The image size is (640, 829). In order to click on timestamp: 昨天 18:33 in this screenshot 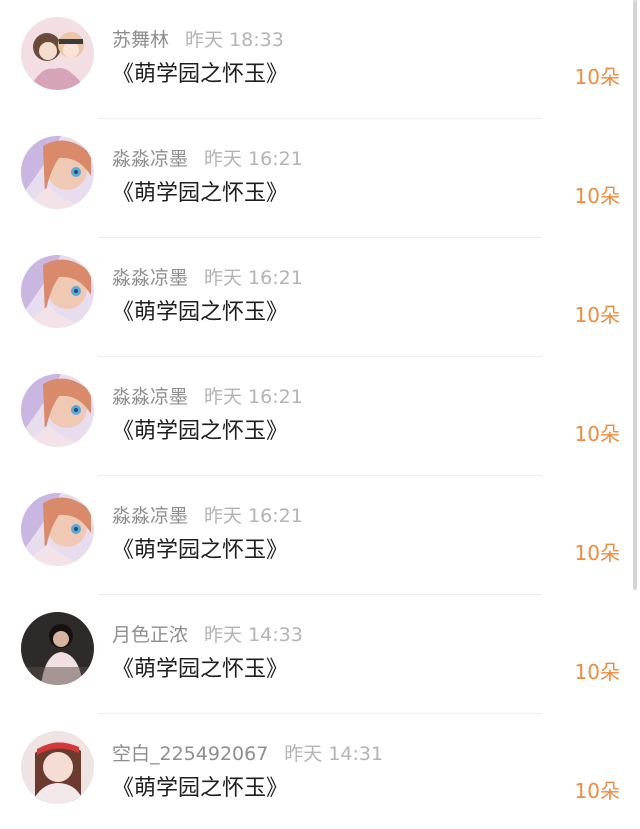, I will do `click(234, 40)`.